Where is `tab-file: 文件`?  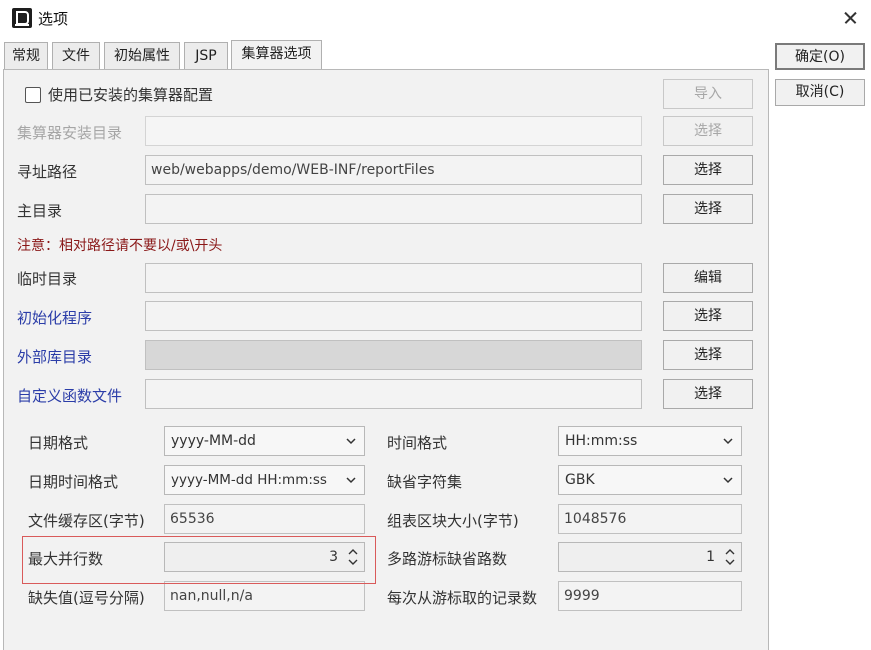
tab-file: 文件 is located at coordinates (76, 56).